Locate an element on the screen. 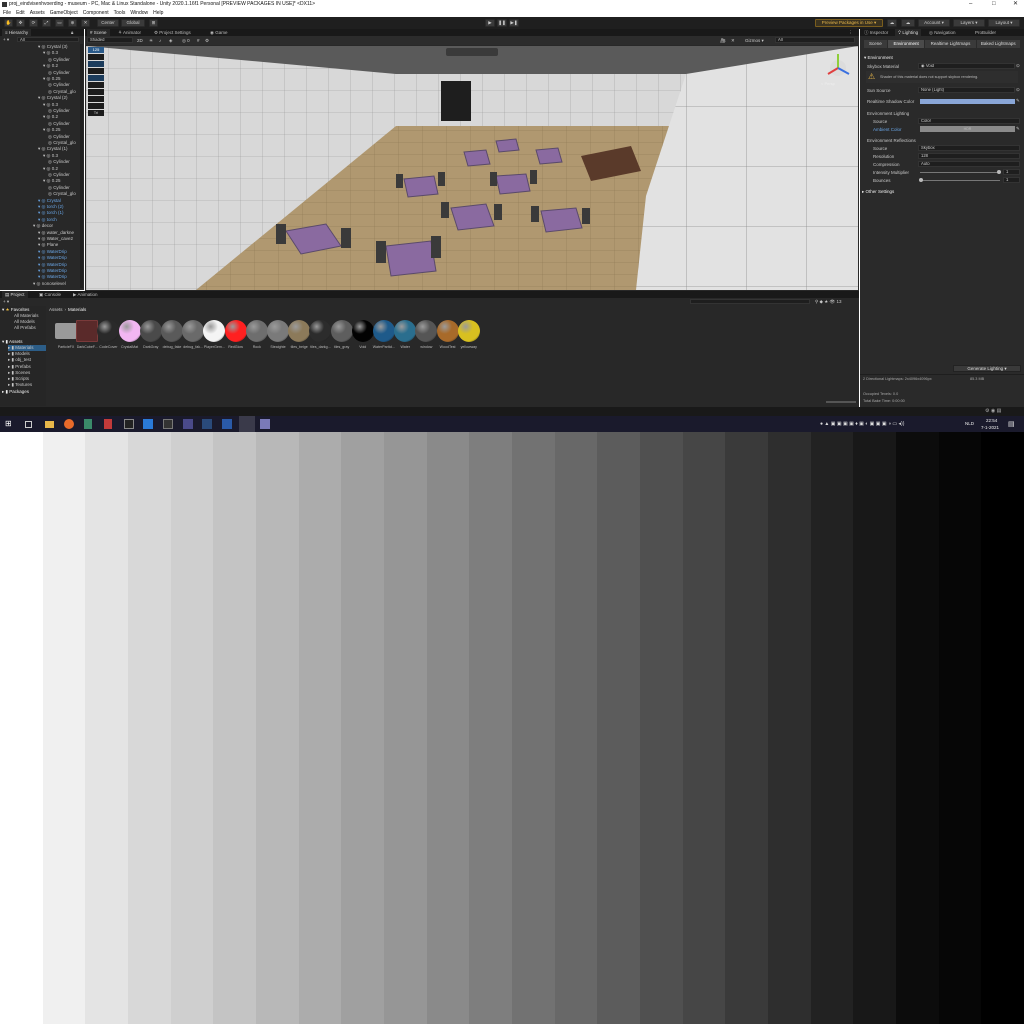  pause-button: ❚❚ is located at coordinates (502, 23).